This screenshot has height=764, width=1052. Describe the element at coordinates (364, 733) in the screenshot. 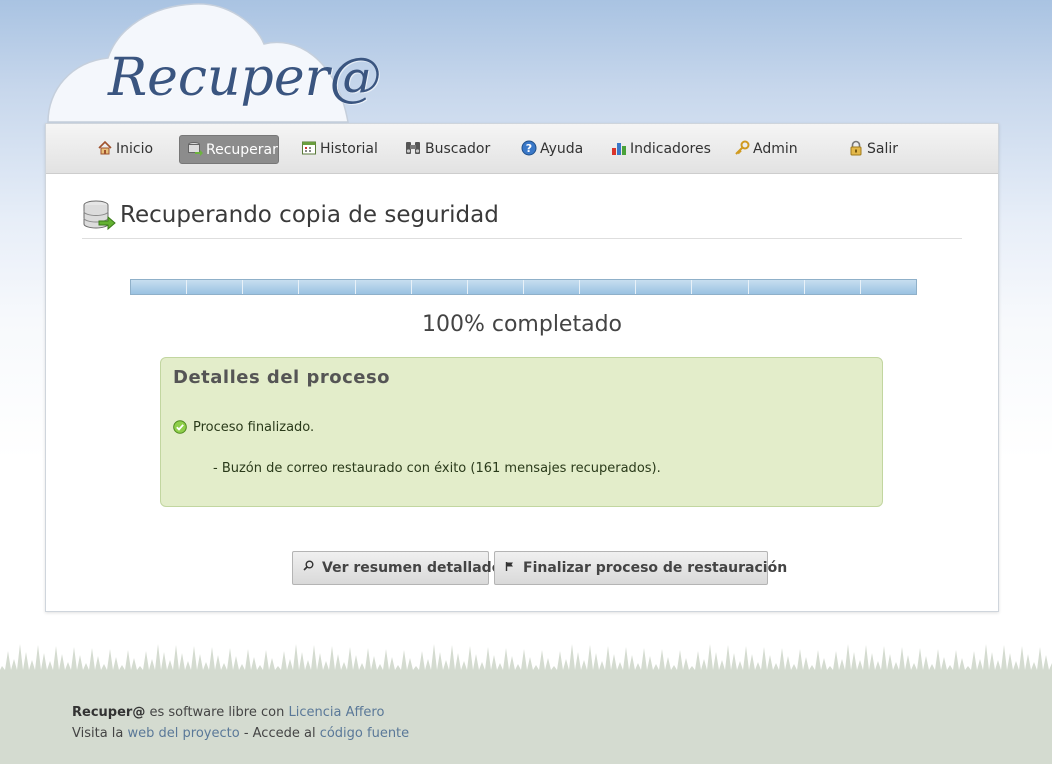

I see `source-code-link: código fuente` at that location.